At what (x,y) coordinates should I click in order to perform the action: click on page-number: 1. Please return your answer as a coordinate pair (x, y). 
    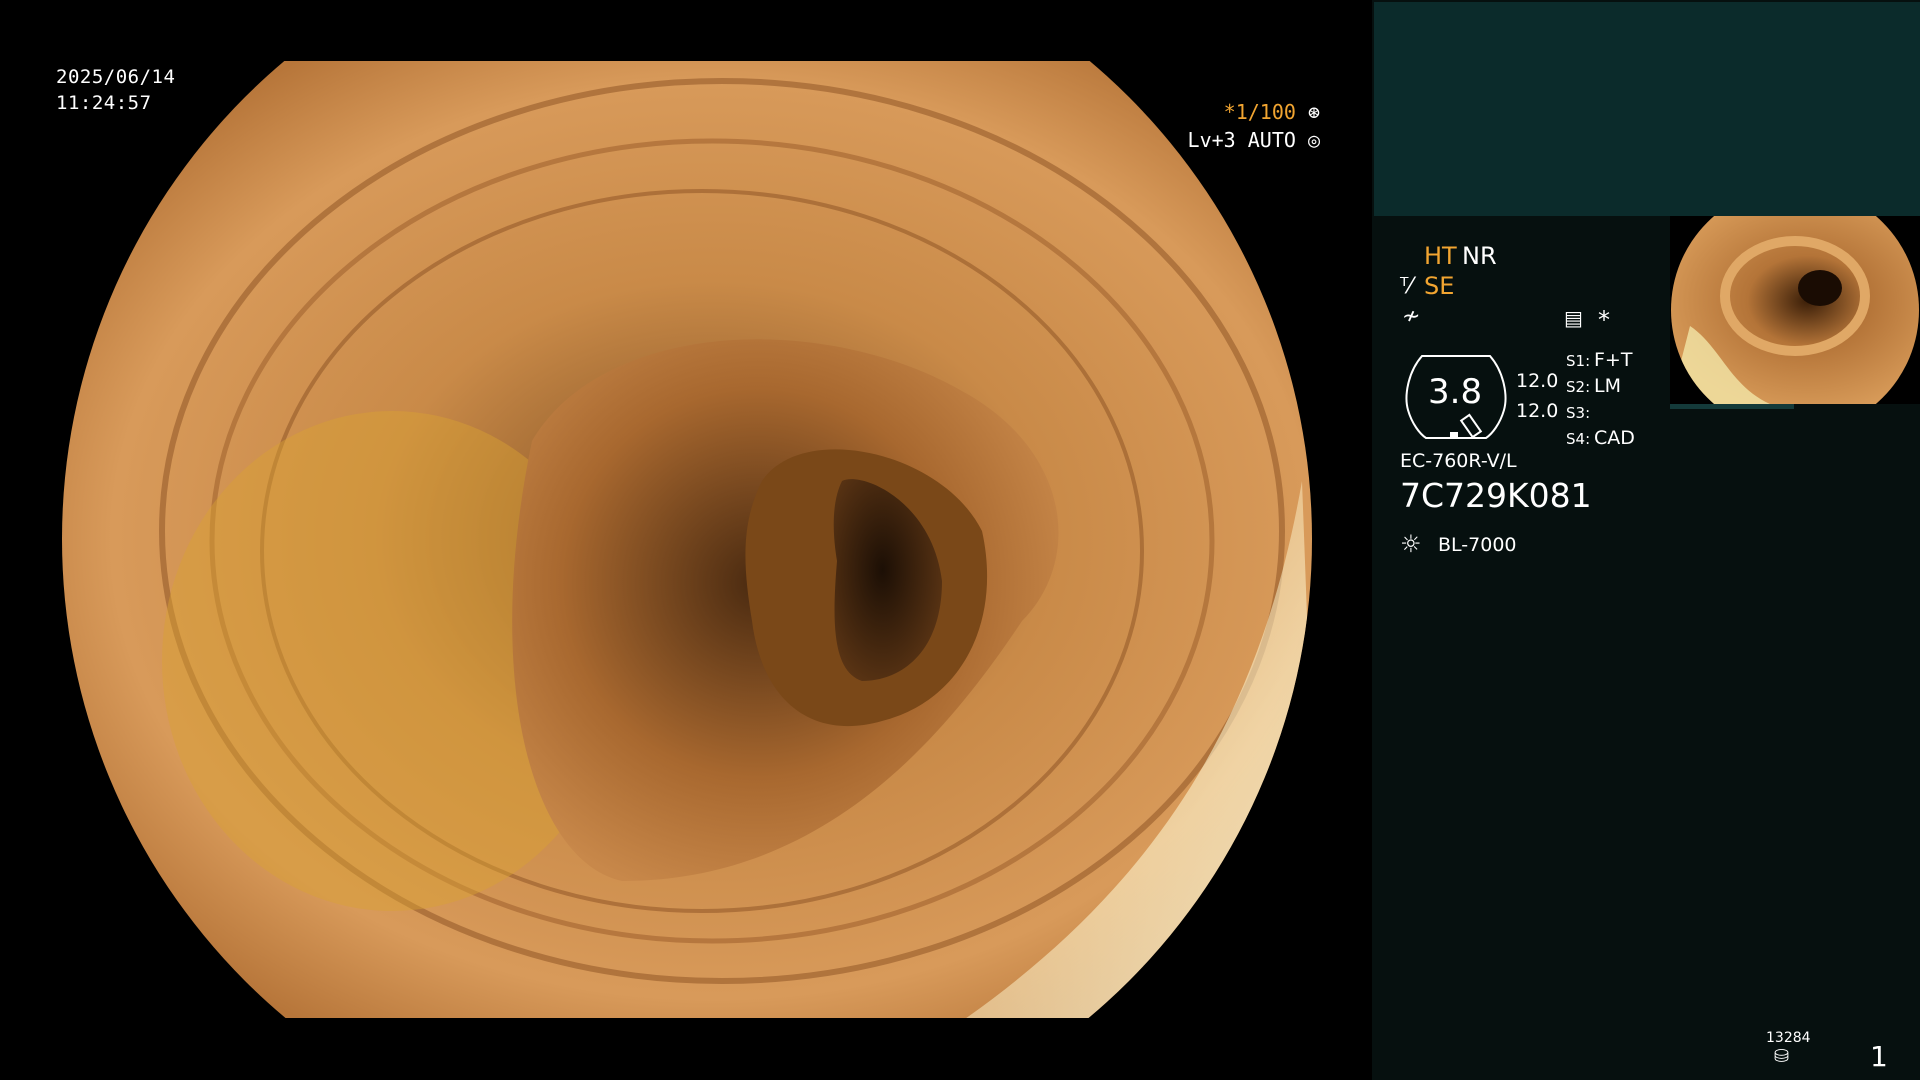
    Looking at the image, I should click on (1879, 1056).